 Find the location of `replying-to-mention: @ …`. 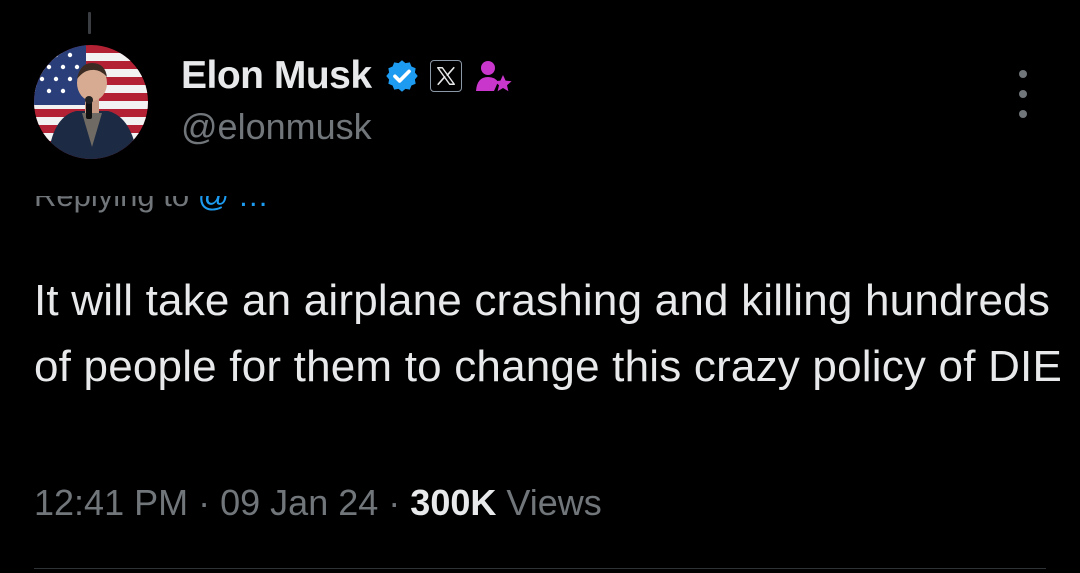

replying-to-mention: @ … is located at coordinates (233, 204).